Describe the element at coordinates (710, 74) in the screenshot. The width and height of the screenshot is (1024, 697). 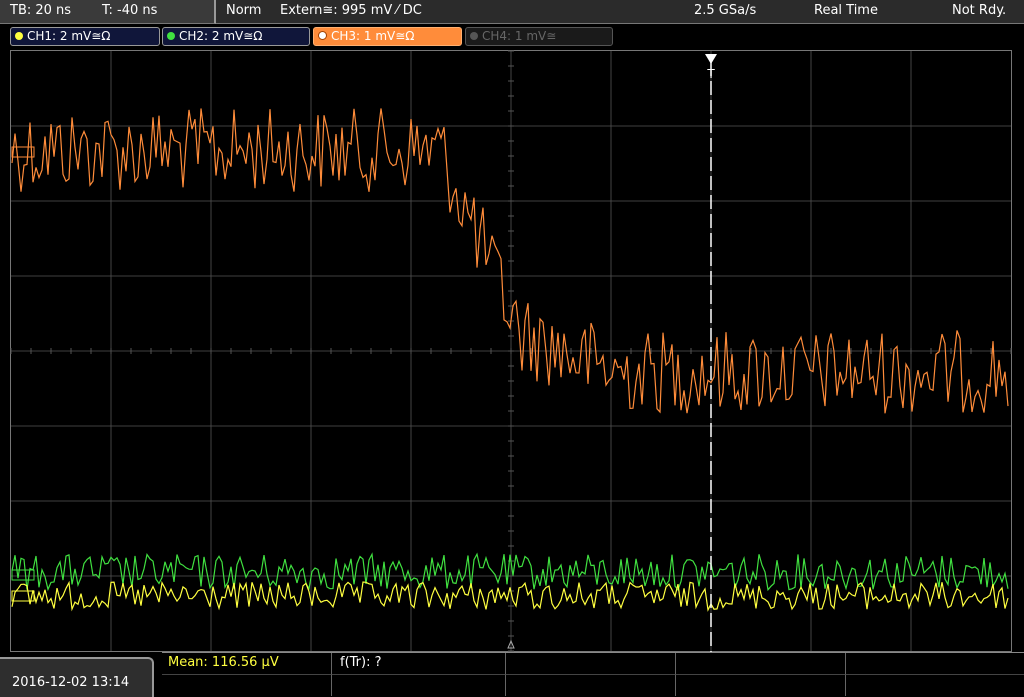
I see `trigger-marker-label: T` at that location.